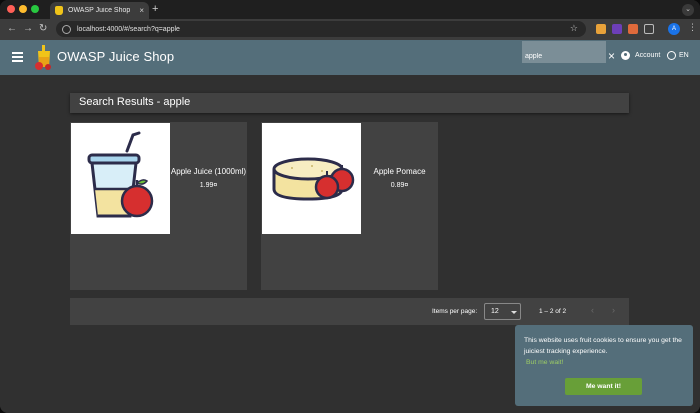  Describe the element at coordinates (135, 102) in the screenshot. I see `page-title: Search Results - apple` at that location.